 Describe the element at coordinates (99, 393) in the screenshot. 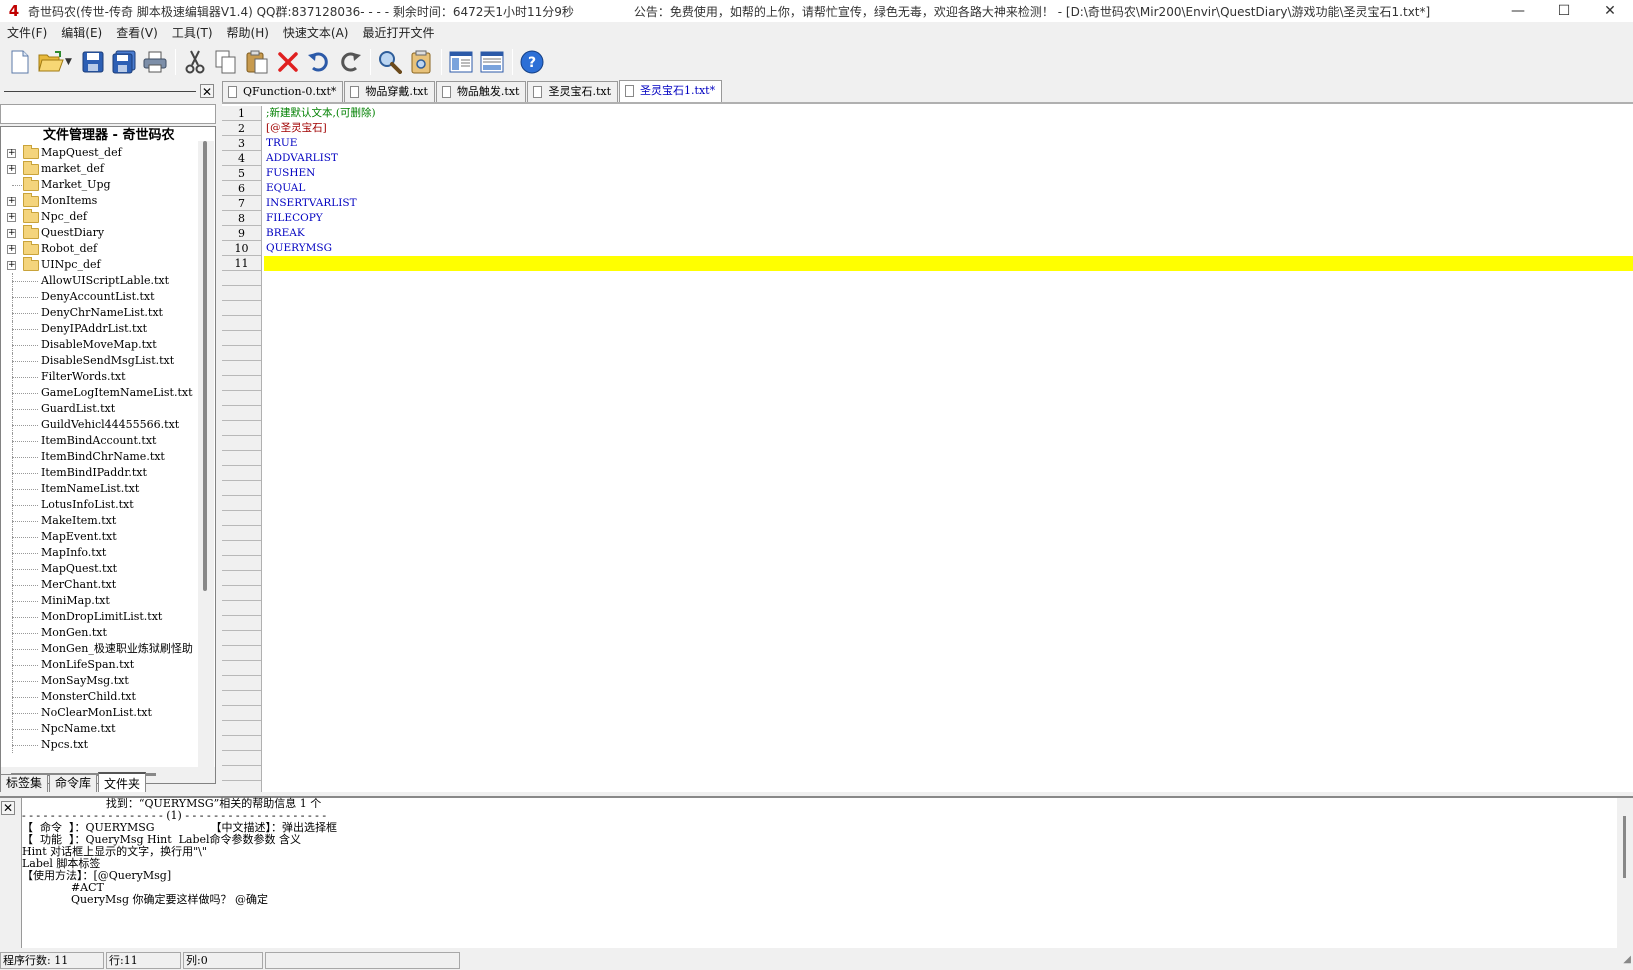

I see `tree-file-item: GameLogItemNameList.txt` at that location.